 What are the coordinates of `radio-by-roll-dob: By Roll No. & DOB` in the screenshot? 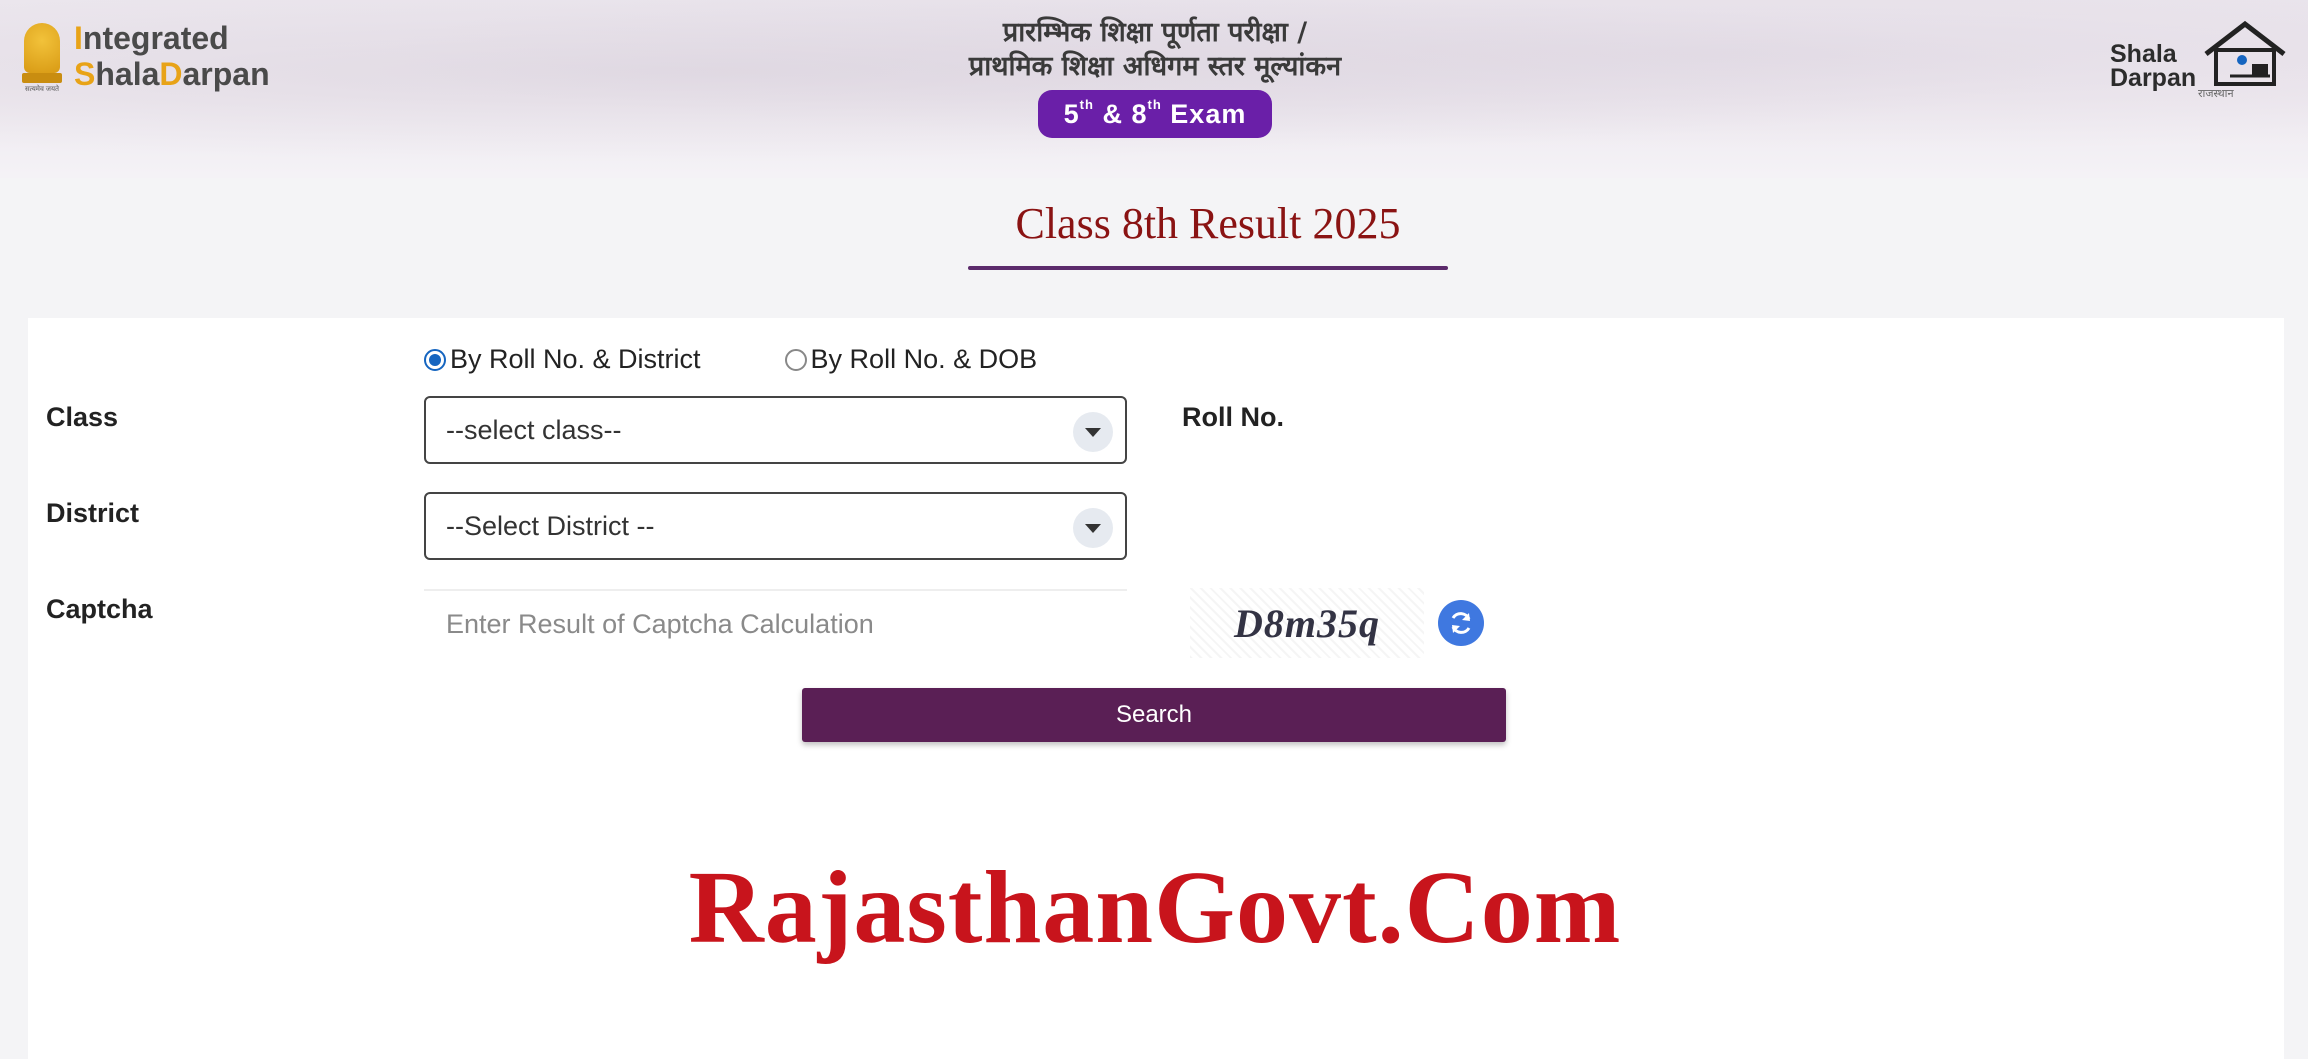 It's located at (910, 359).